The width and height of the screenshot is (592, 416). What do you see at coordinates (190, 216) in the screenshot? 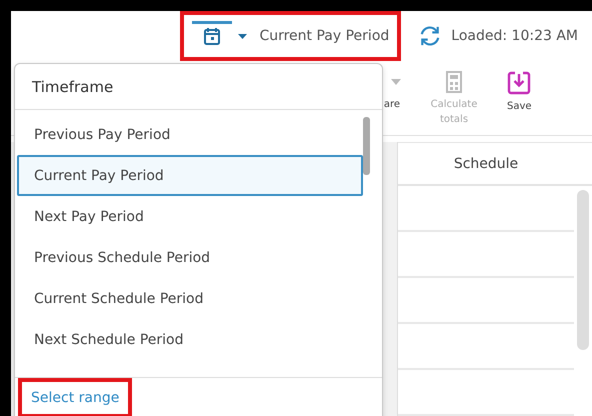
I see `timeframe-option: Next Pay Period` at bounding box center [190, 216].